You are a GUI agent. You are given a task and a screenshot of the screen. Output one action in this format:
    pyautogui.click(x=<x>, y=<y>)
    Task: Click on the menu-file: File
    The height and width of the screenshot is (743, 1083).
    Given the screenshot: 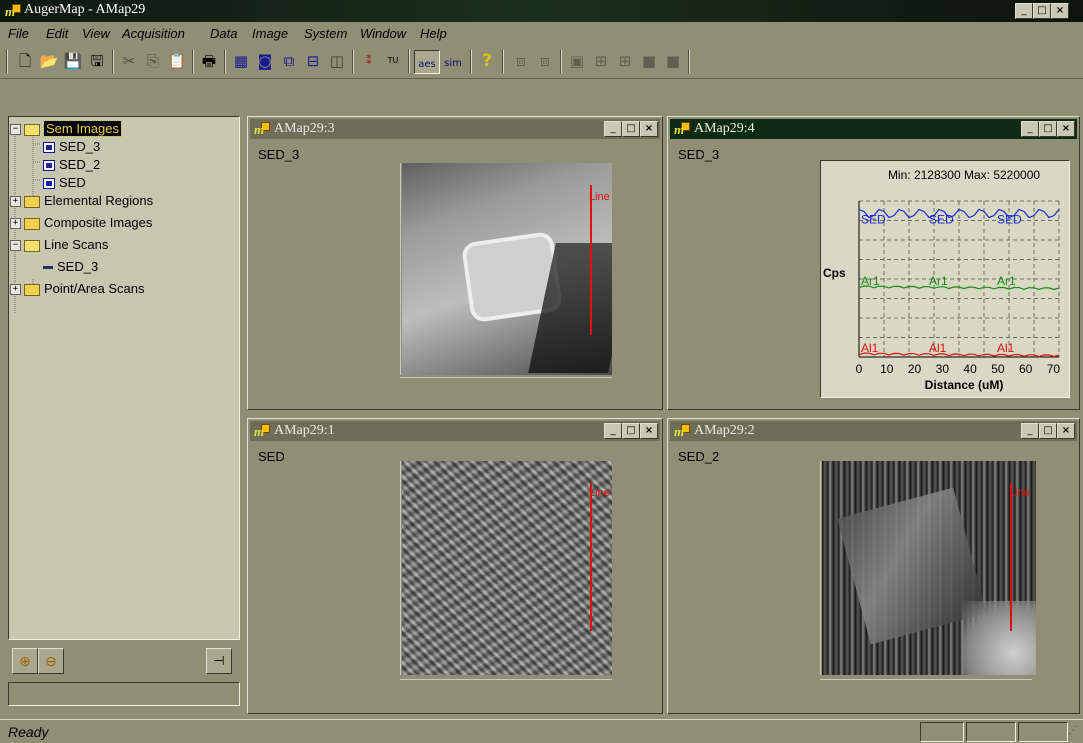 What is the action you would take?
    pyautogui.click(x=18, y=33)
    